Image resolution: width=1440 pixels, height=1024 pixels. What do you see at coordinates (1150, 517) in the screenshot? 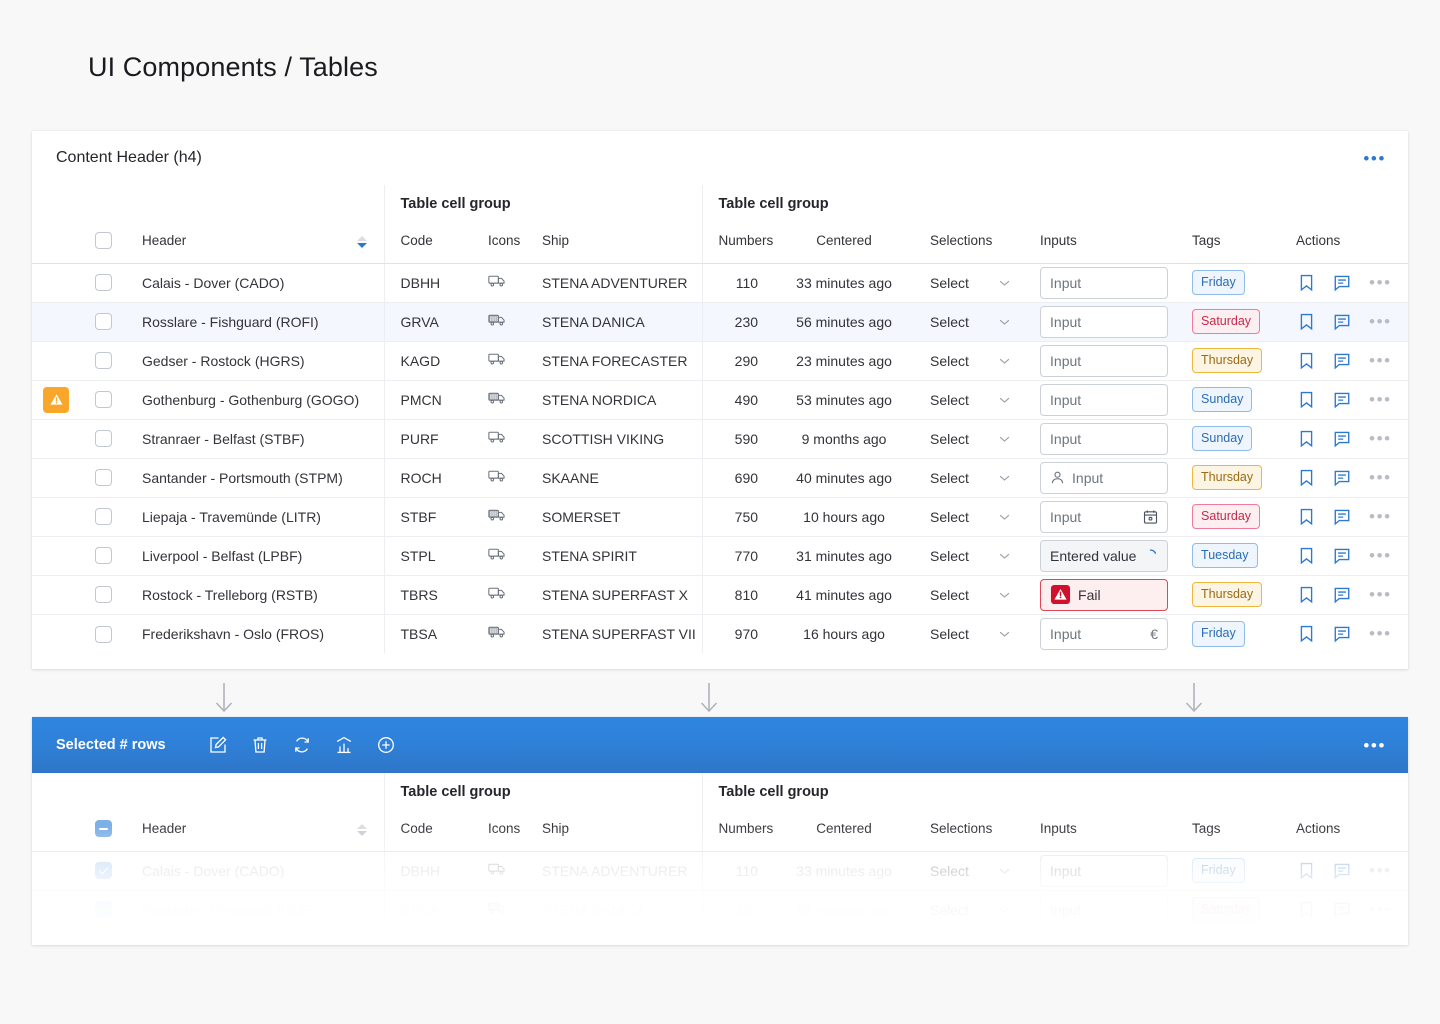
I see `calendar-icon` at bounding box center [1150, 517].